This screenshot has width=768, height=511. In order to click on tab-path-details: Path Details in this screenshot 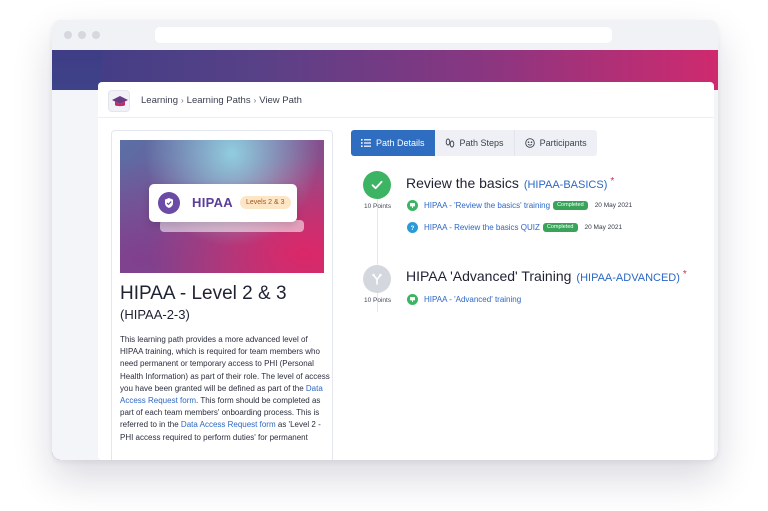, I will do `click(393, 143)`.